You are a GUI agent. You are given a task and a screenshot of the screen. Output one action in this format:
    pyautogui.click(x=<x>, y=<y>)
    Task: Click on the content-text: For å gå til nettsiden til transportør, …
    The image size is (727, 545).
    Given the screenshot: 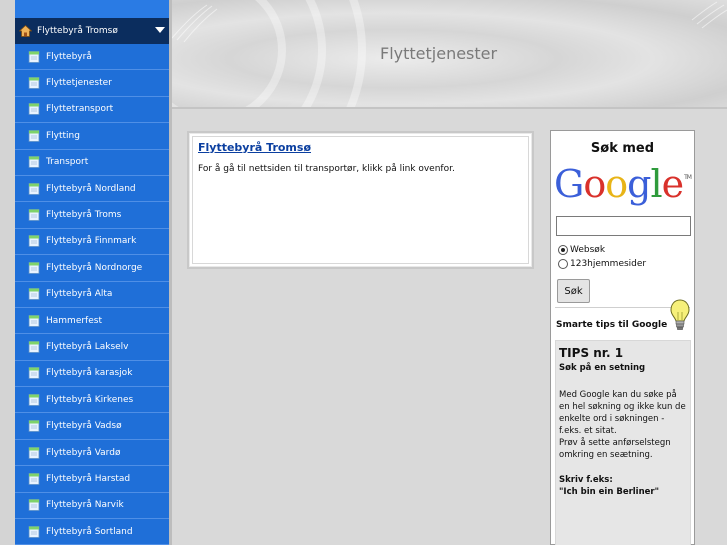 What is the action you would take?
    pyautogui.click(x=326, y=169)
    